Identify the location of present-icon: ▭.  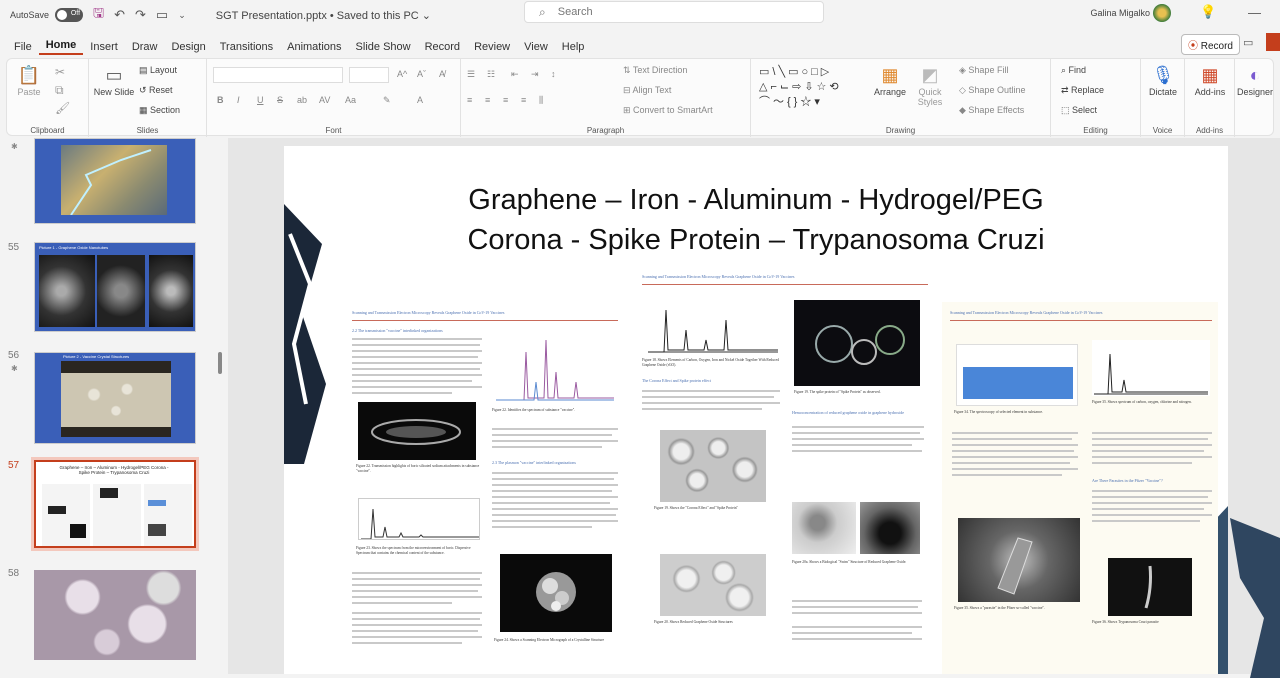
(162, 15).